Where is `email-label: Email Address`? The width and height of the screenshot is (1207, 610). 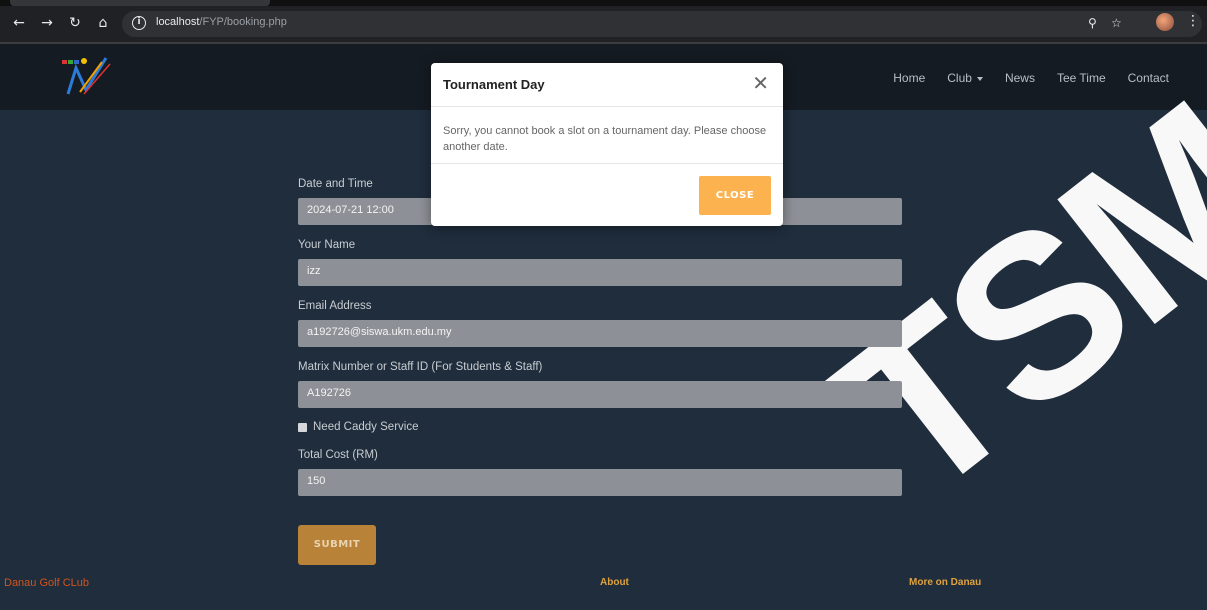
email-label: Email Address is located at coordinates (335, 306).